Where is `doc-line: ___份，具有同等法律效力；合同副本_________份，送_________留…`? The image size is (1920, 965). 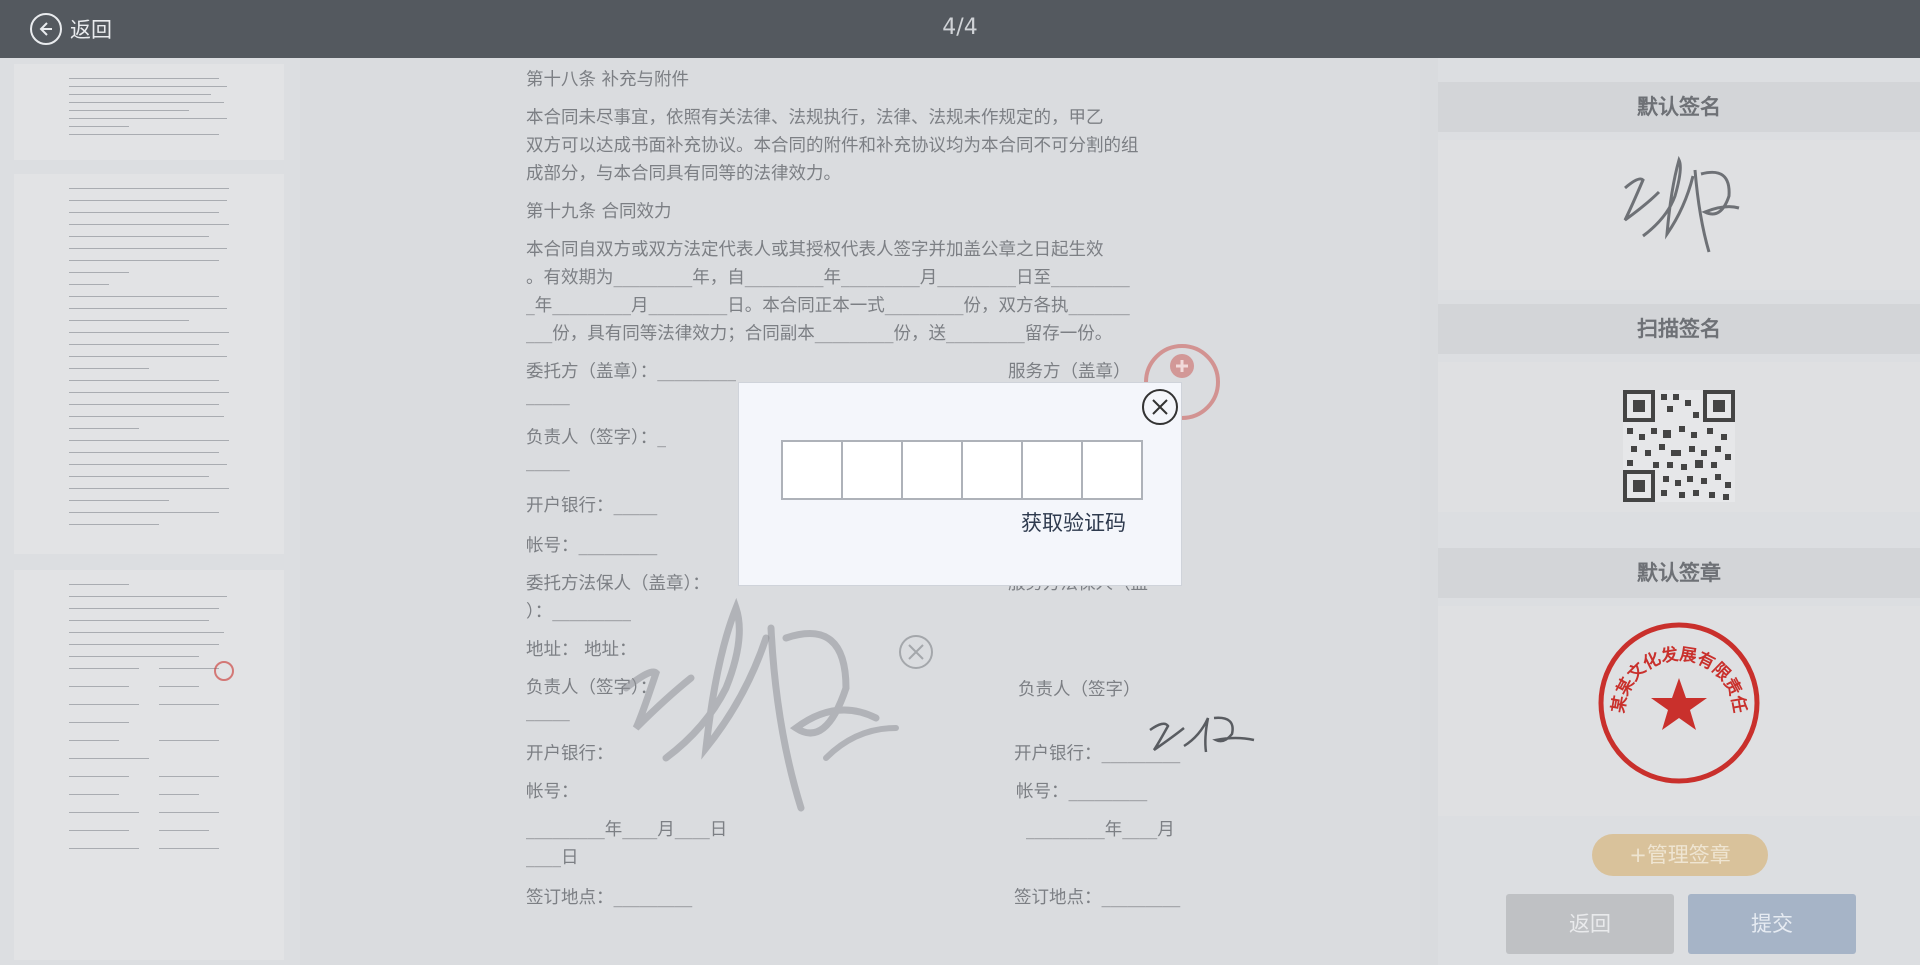
doc-line: ___份，具有同等法律效力；合同副本_________份，送_________留… is located at coordinates (819, 334).